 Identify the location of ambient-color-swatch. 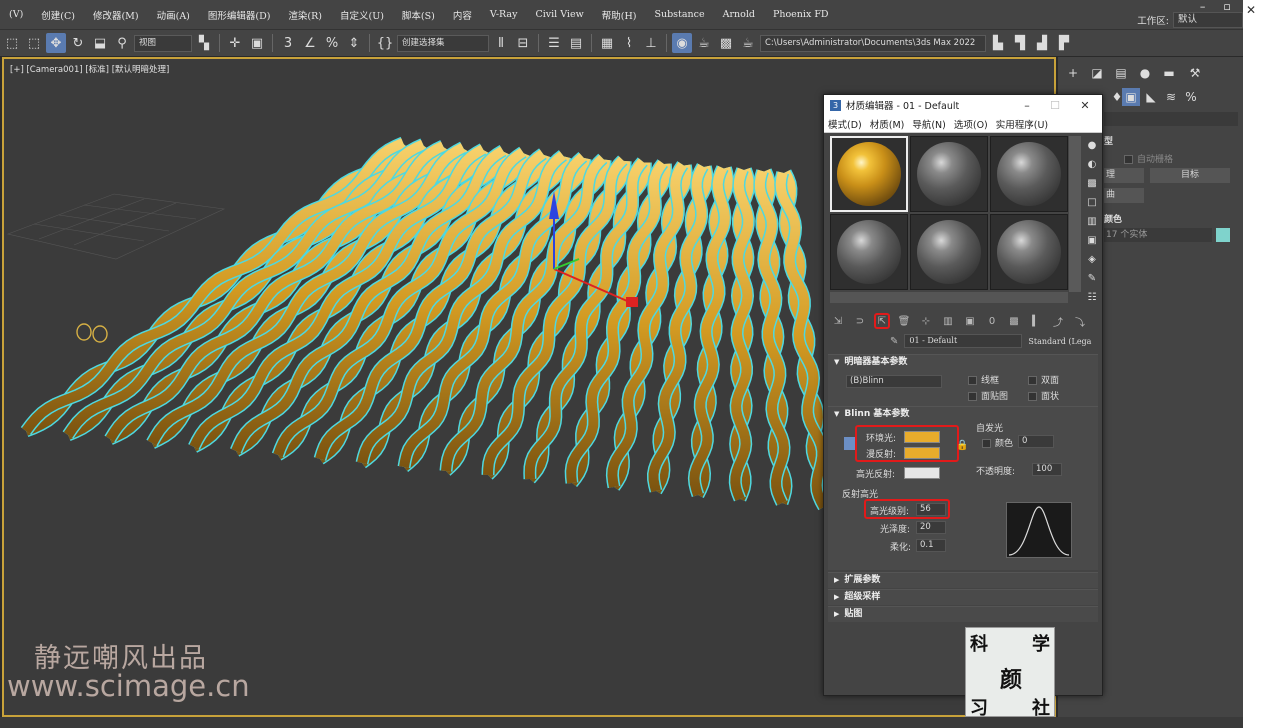
(922, 437).